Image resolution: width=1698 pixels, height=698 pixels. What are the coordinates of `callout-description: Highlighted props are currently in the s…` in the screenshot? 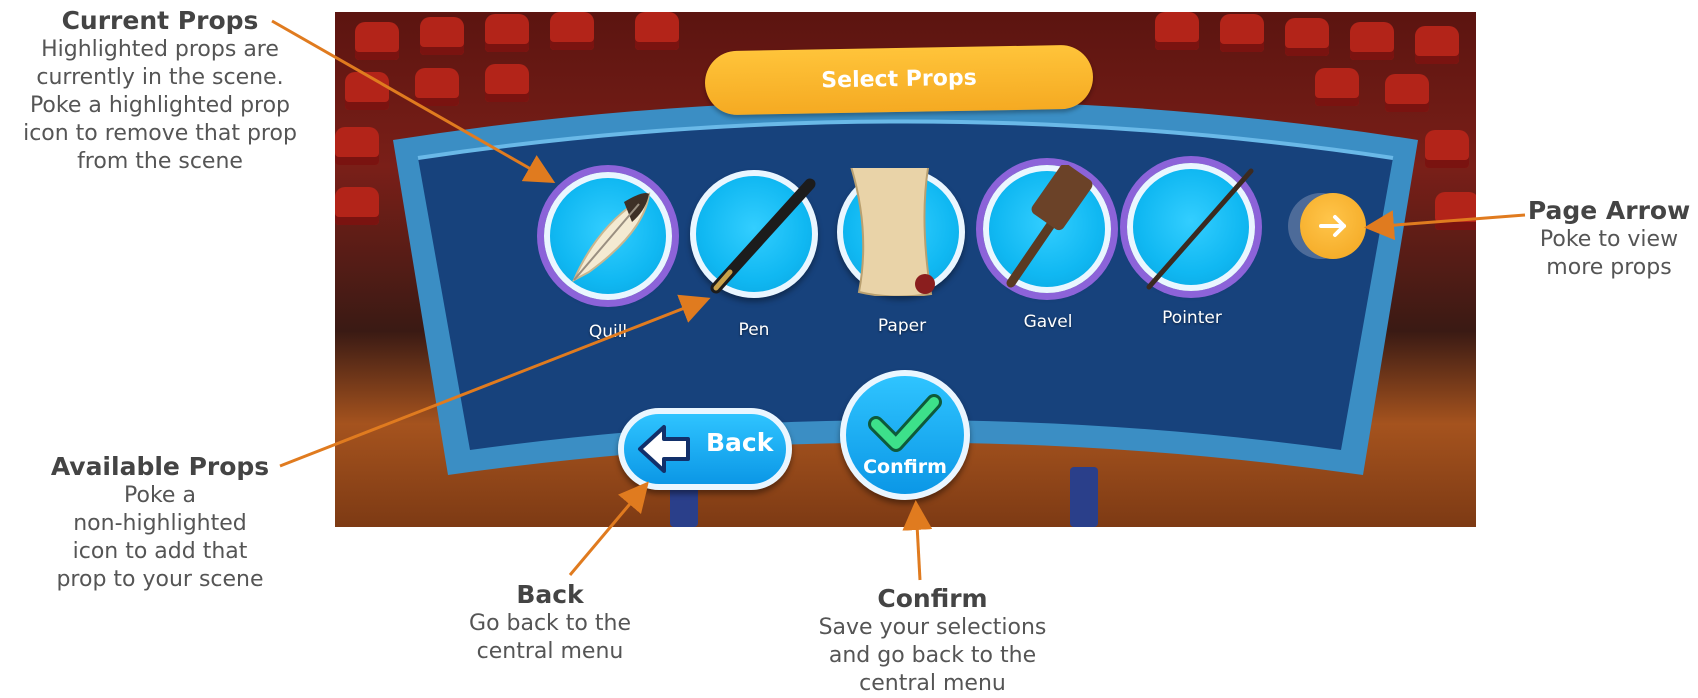 It's located at (160, 105).